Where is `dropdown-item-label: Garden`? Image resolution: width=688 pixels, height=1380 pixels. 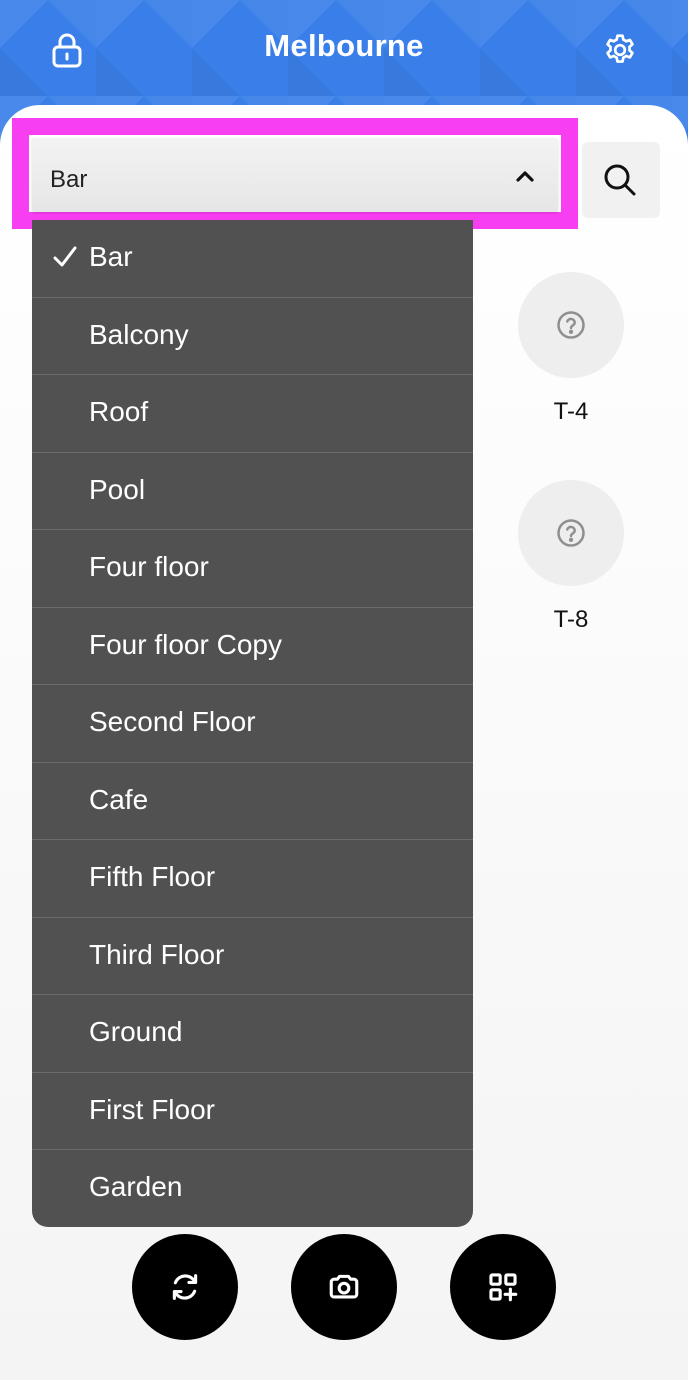 dropdown-item-label: Garden is located at coordinates (136, 1186).